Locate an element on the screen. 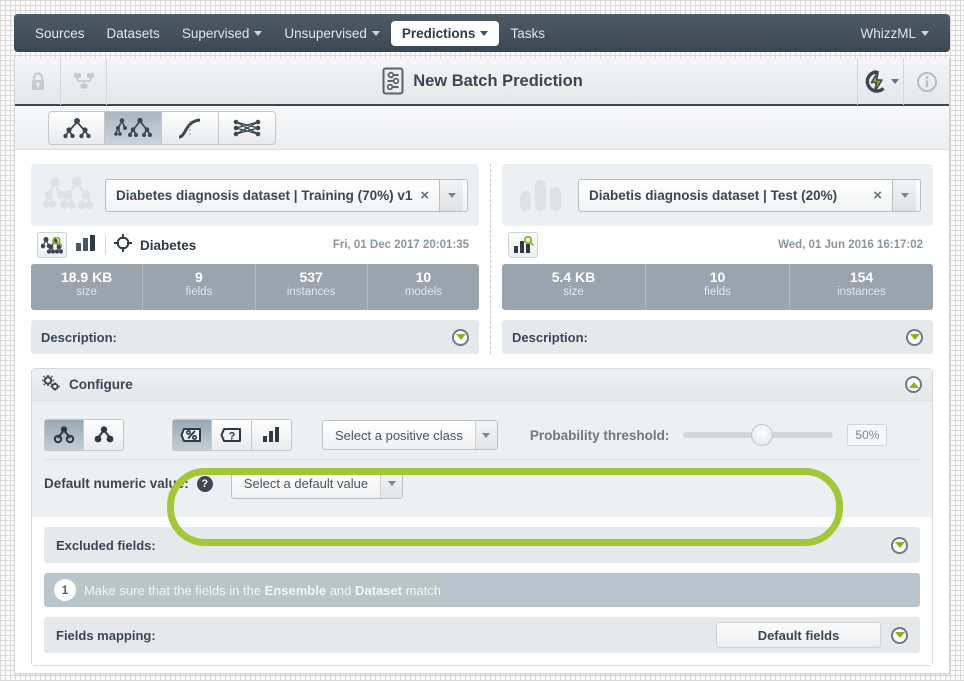 This screenshot has width=964, height=681. column-divider is located at coordinates (490, 259).